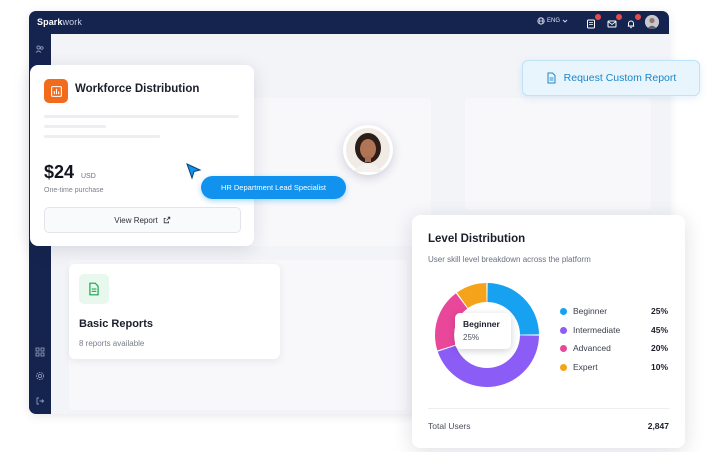 The width and height of the screenshot is (714, 452). Describe the element at coordinates (658, 426) in the screenshot. I see `total-users-value: 2,847` at that location.